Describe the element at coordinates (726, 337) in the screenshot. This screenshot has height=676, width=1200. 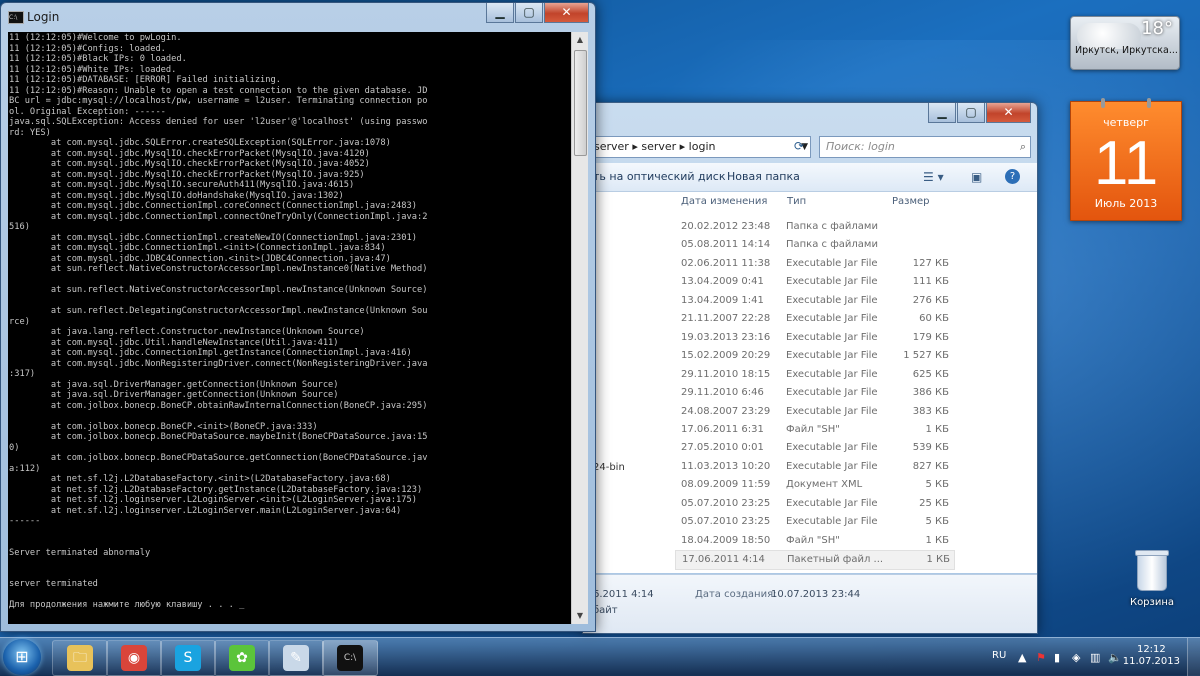
I see `file-date: 19.03.2013 23:16` at that location.